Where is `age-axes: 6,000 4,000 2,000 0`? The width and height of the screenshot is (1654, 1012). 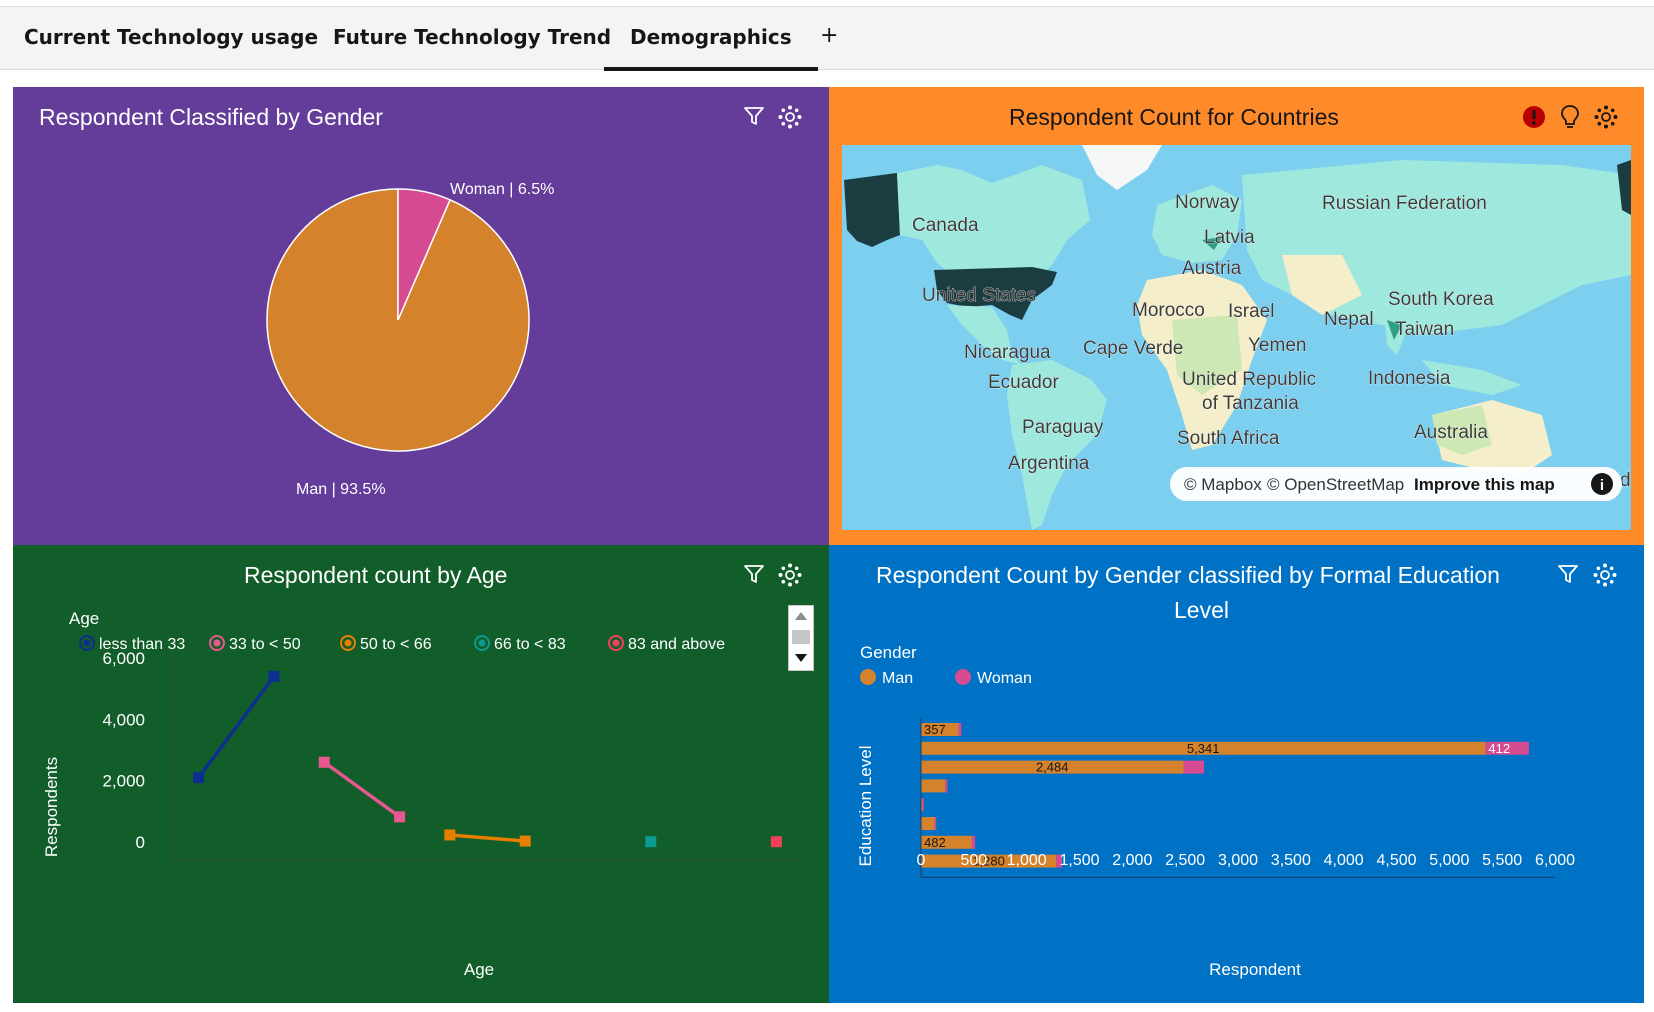 age-axes: 6,000 4,000 2,000 0 is located at coordinates (450, 755).